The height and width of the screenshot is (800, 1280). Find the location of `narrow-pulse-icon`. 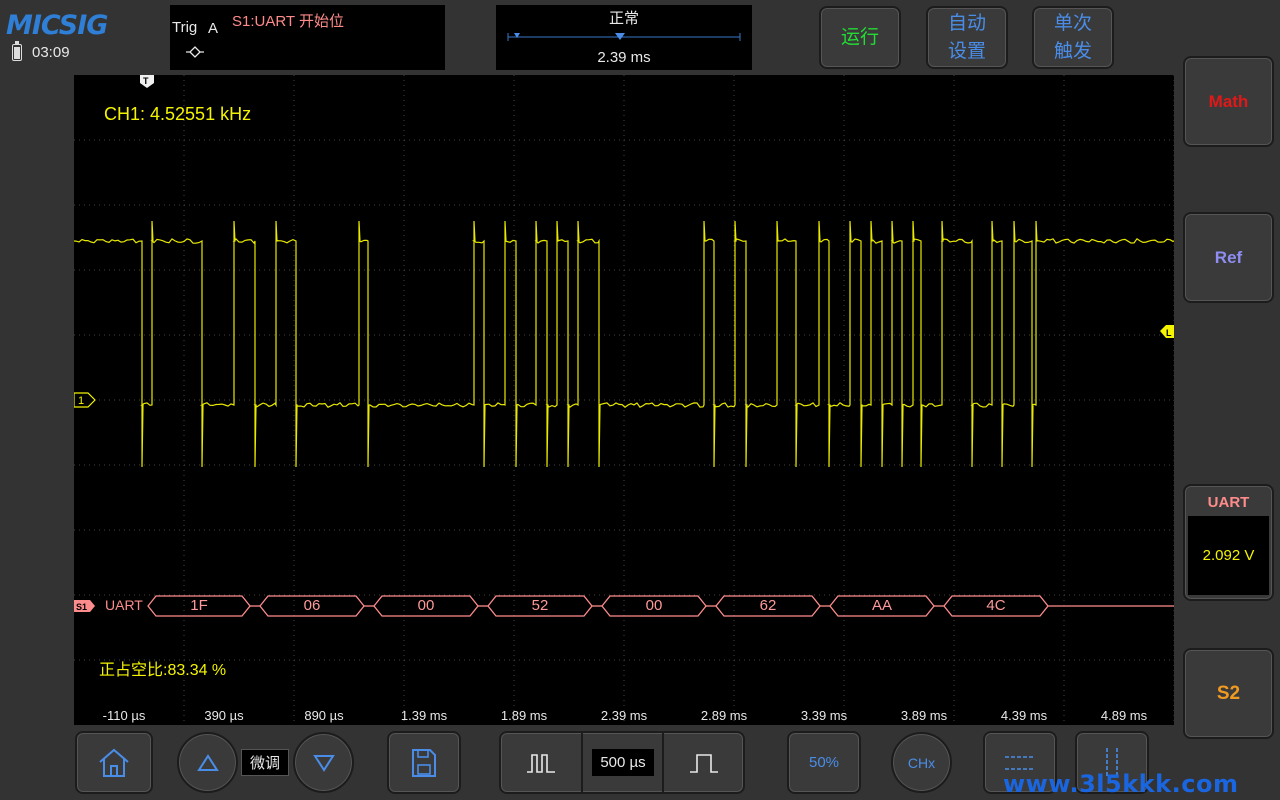

narrow-pulse-icon is located at coordinates (541, 763).